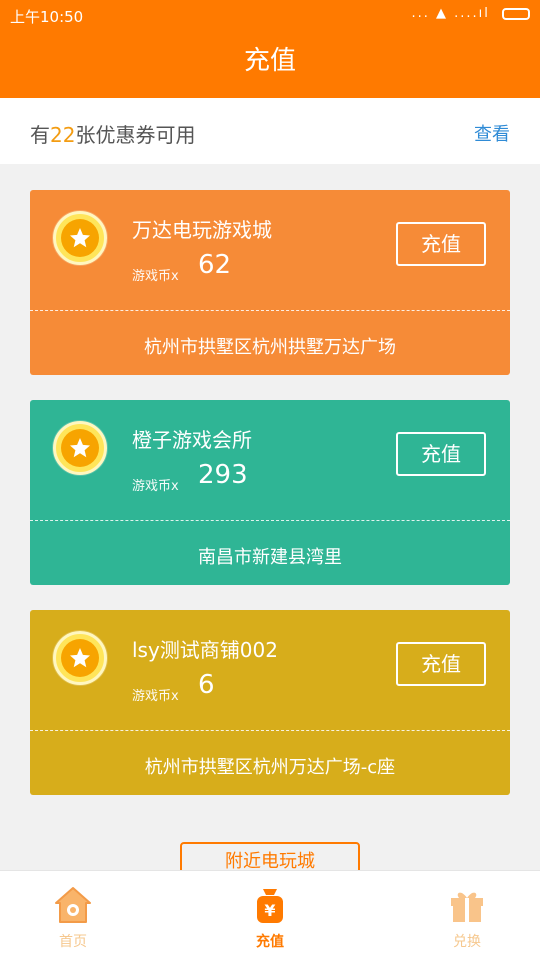 This screenshot has width=540, height=960. What do you see at coordinates (450, 13) in the screenshot?
I see `signal-icon: ... ▲ ....ıl` at bounding box center [450, 13].